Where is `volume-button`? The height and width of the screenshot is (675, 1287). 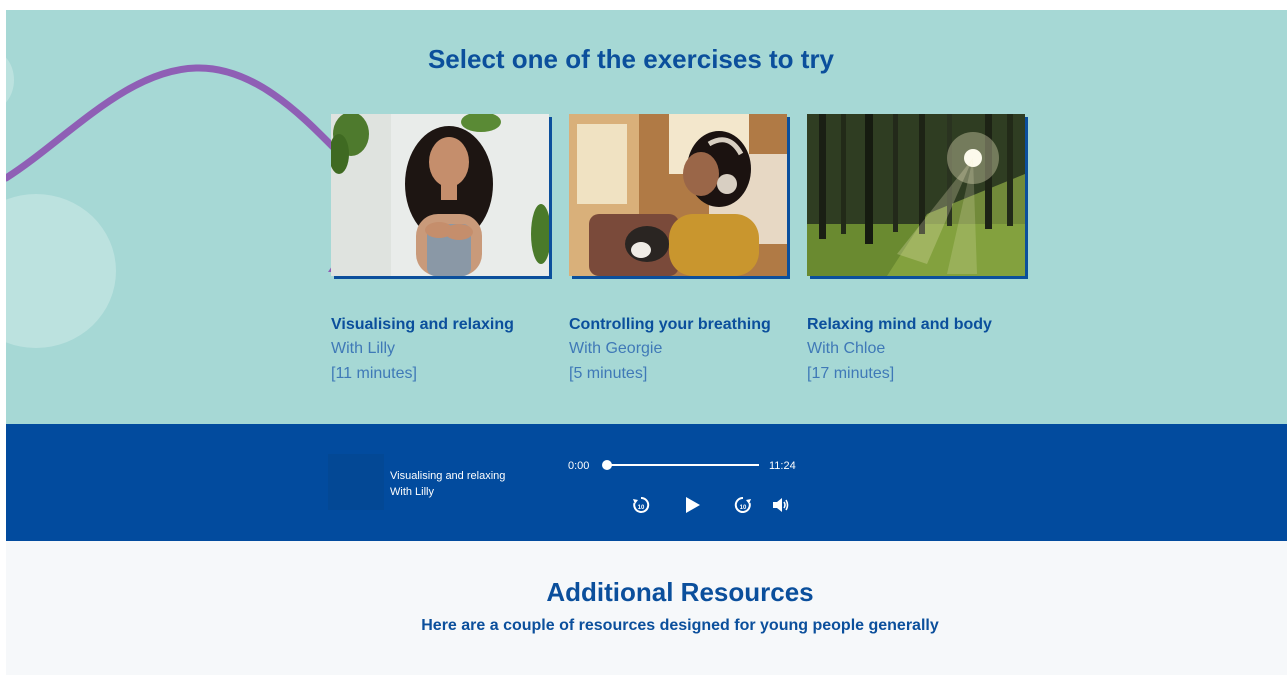 volume-button is located at coordinates (781, 505).